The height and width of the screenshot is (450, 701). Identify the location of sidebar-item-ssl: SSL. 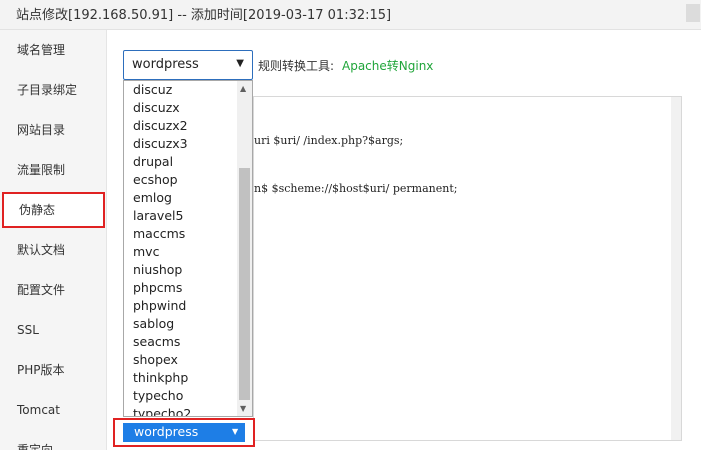
(53, 330).